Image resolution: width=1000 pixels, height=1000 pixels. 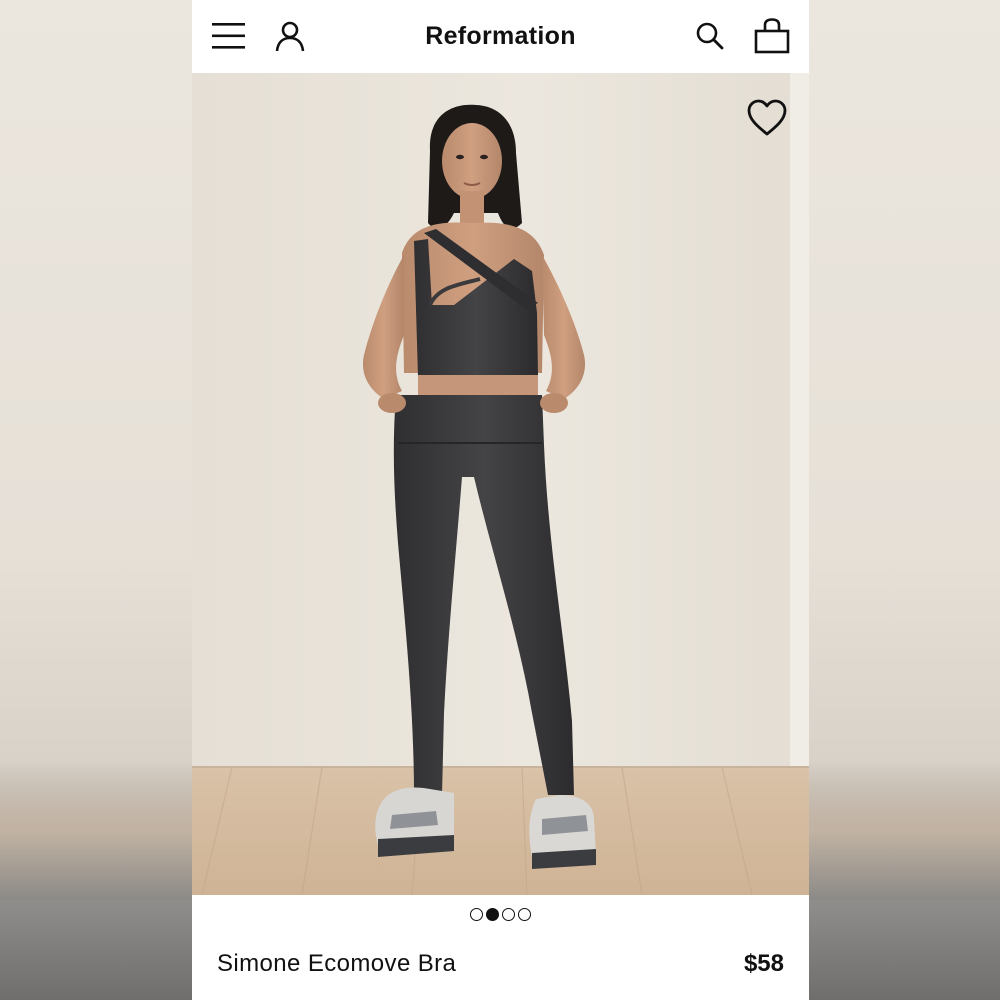 I want to click on heart-icon, so click(x=767, y=118).